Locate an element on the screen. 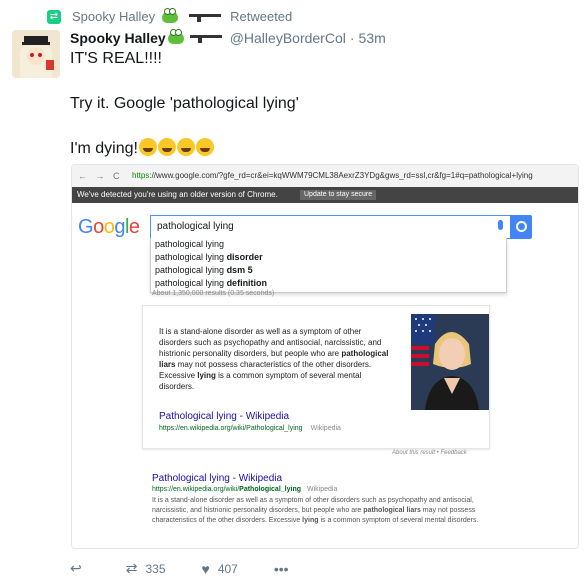  more-button: ••• is located at coordinates (285, 569).